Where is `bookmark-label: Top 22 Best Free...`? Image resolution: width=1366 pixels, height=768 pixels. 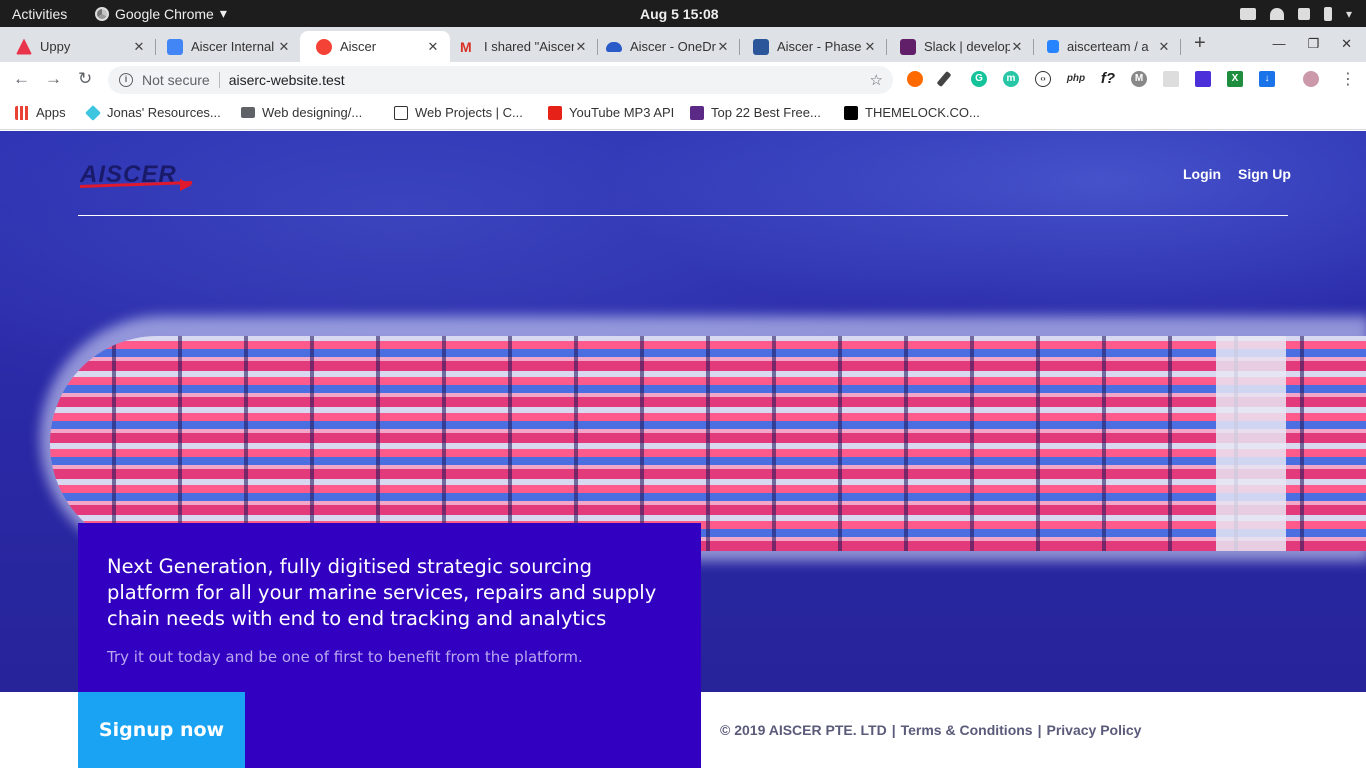 bookmark-label: Top 22 Best Free... is located at coordinates (766, 112).